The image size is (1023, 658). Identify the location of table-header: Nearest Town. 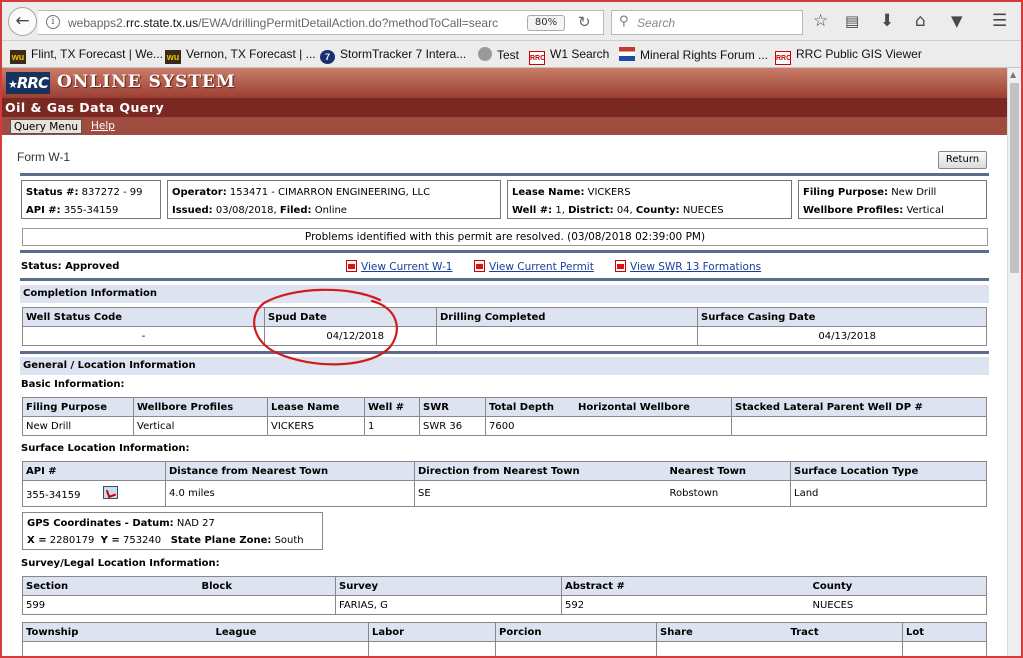
(728, 471).